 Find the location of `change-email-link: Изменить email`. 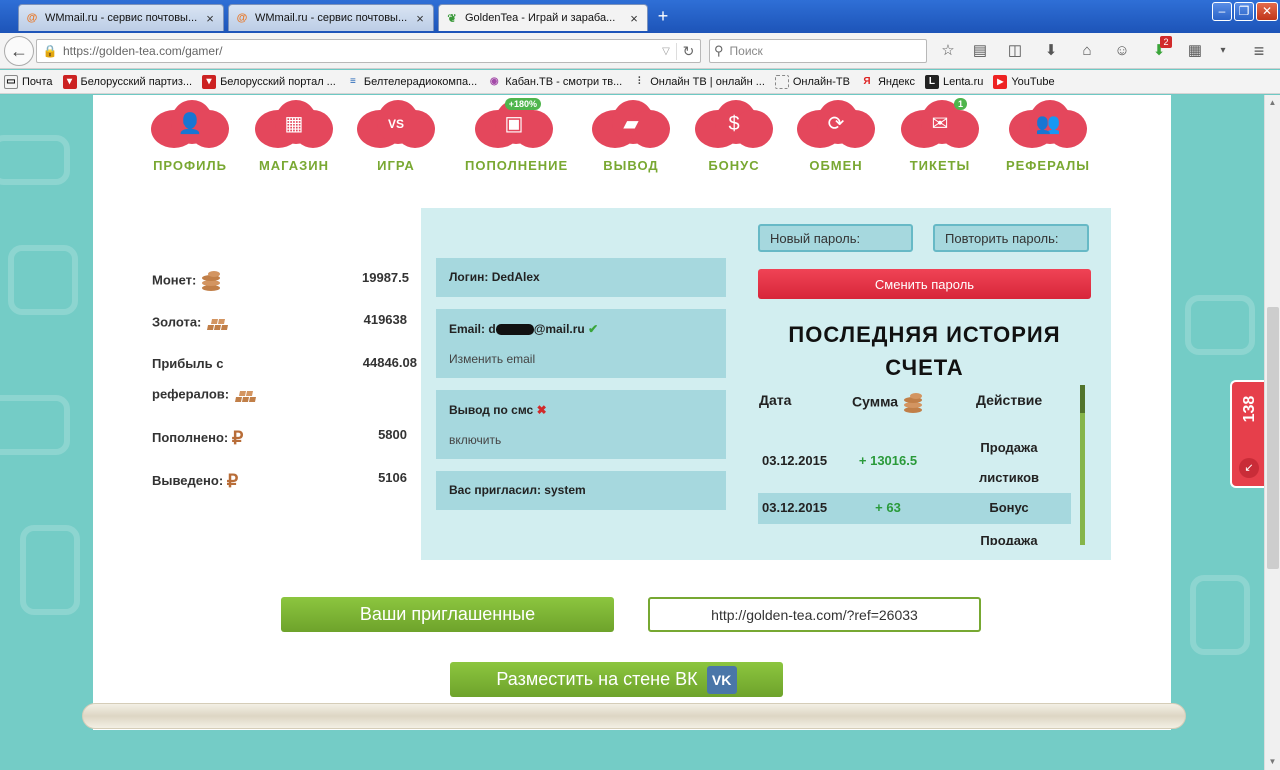

change-email-link: Изменить email is located at coordinates (581, 359).